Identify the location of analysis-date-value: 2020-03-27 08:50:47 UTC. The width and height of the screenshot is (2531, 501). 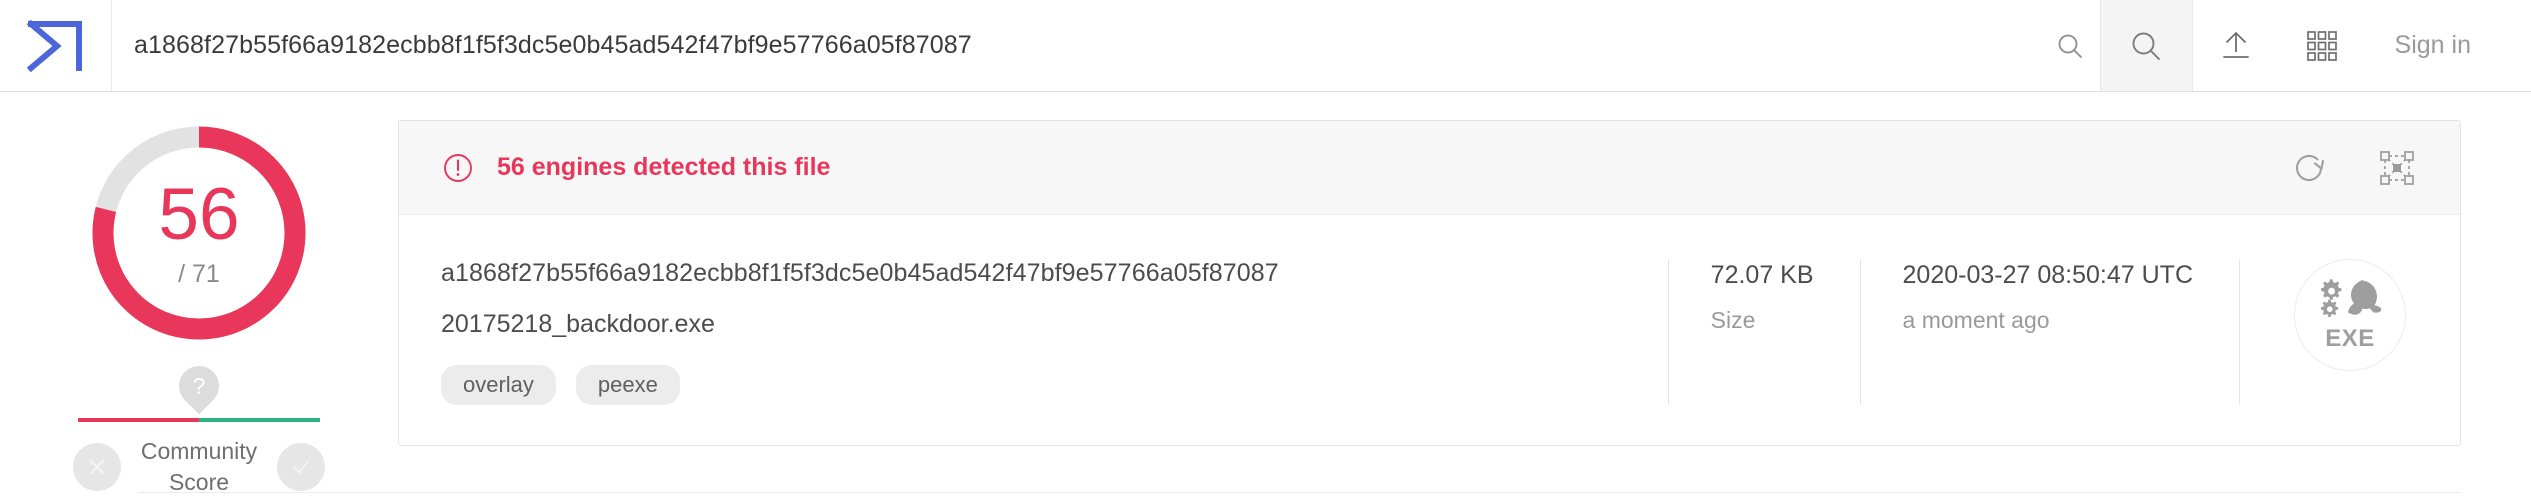
(2047, 275).